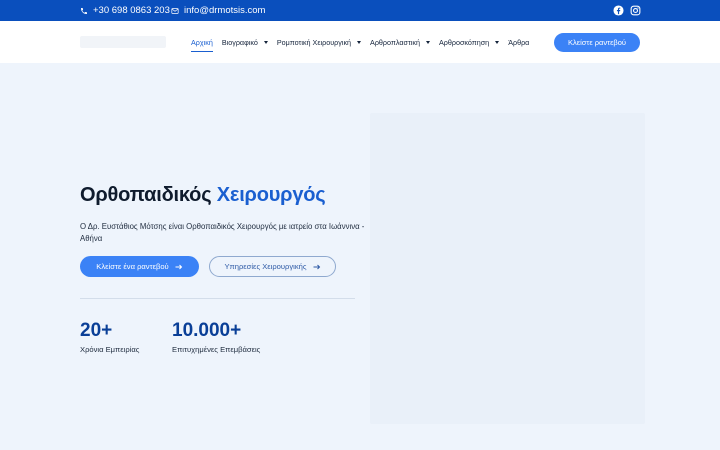 This screenshot has height=450, width=720. What do you see at coordinates (597, 42) in the screenshot?
I see `book-appointment-header-button: Κλείστε ραντεβού` at bounding box center [597, 42].